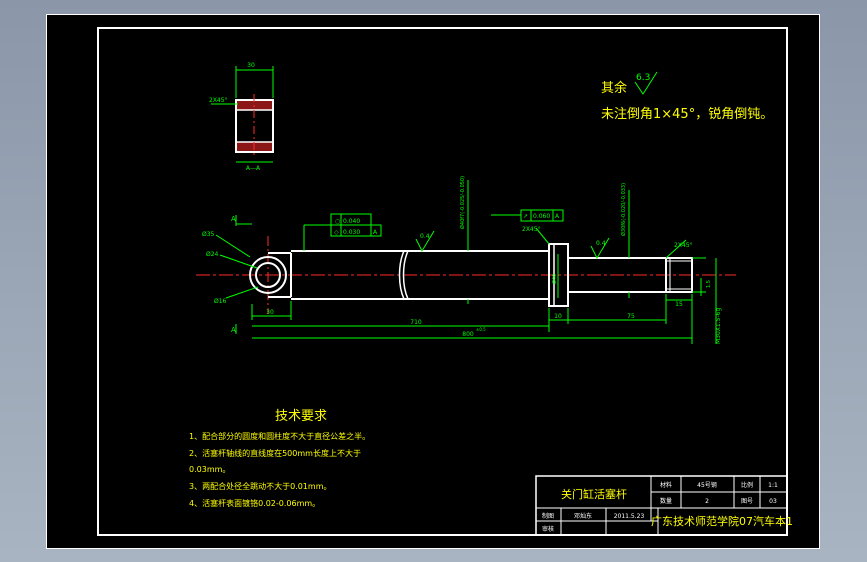 The height and width of the screenshot is (562, 867). What do you see at coordinates (718, 326) in the screenshot?
I see `thread-dim: M30X1.5-6g` at bounding box center [718, 326].